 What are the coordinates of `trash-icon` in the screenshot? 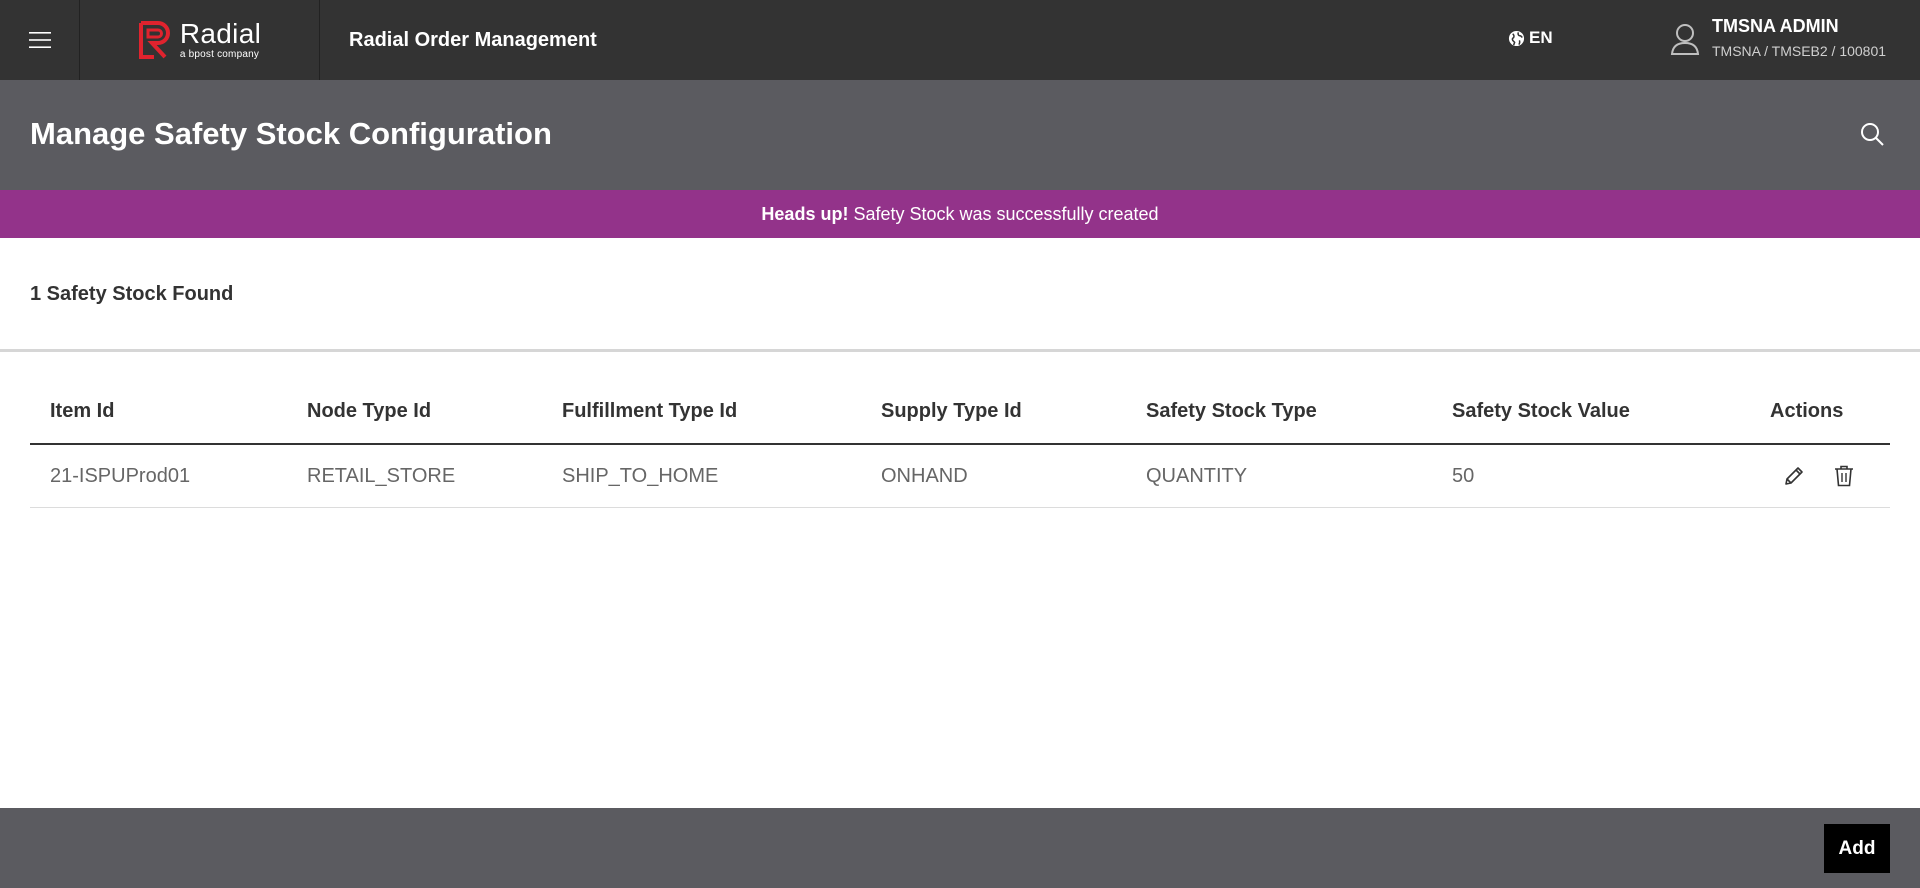 It's located at (1844, 476).